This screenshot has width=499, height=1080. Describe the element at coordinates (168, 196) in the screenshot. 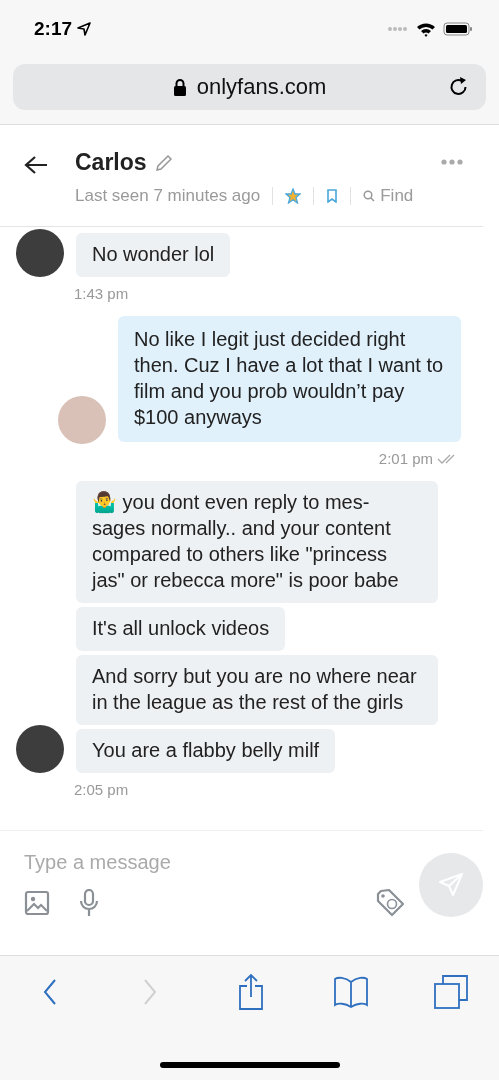

I see `last-seen-text: Last seen 7 minutes ago` at that location.